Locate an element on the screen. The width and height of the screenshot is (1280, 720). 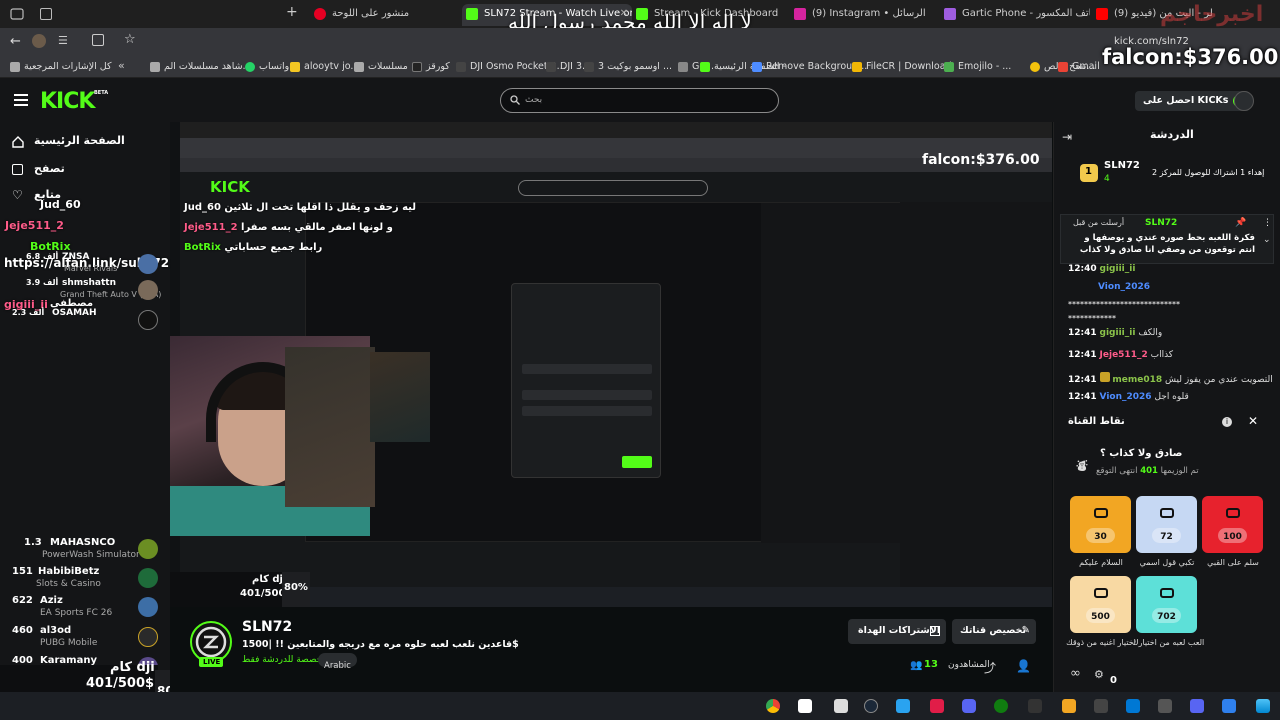
windows-start-icon is located at coordinates (1263, 706).